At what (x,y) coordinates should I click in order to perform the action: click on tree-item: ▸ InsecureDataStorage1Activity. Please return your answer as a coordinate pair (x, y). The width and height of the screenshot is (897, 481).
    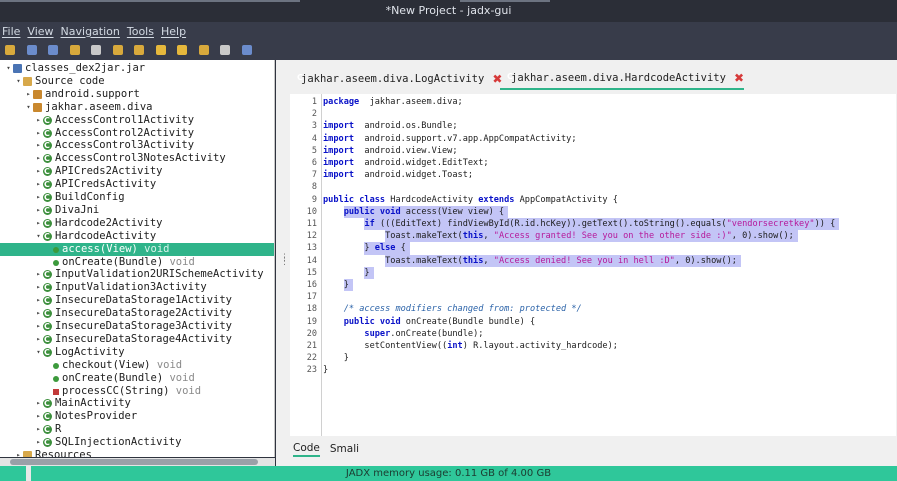
    Looking at the image, I should click on (137, 300).